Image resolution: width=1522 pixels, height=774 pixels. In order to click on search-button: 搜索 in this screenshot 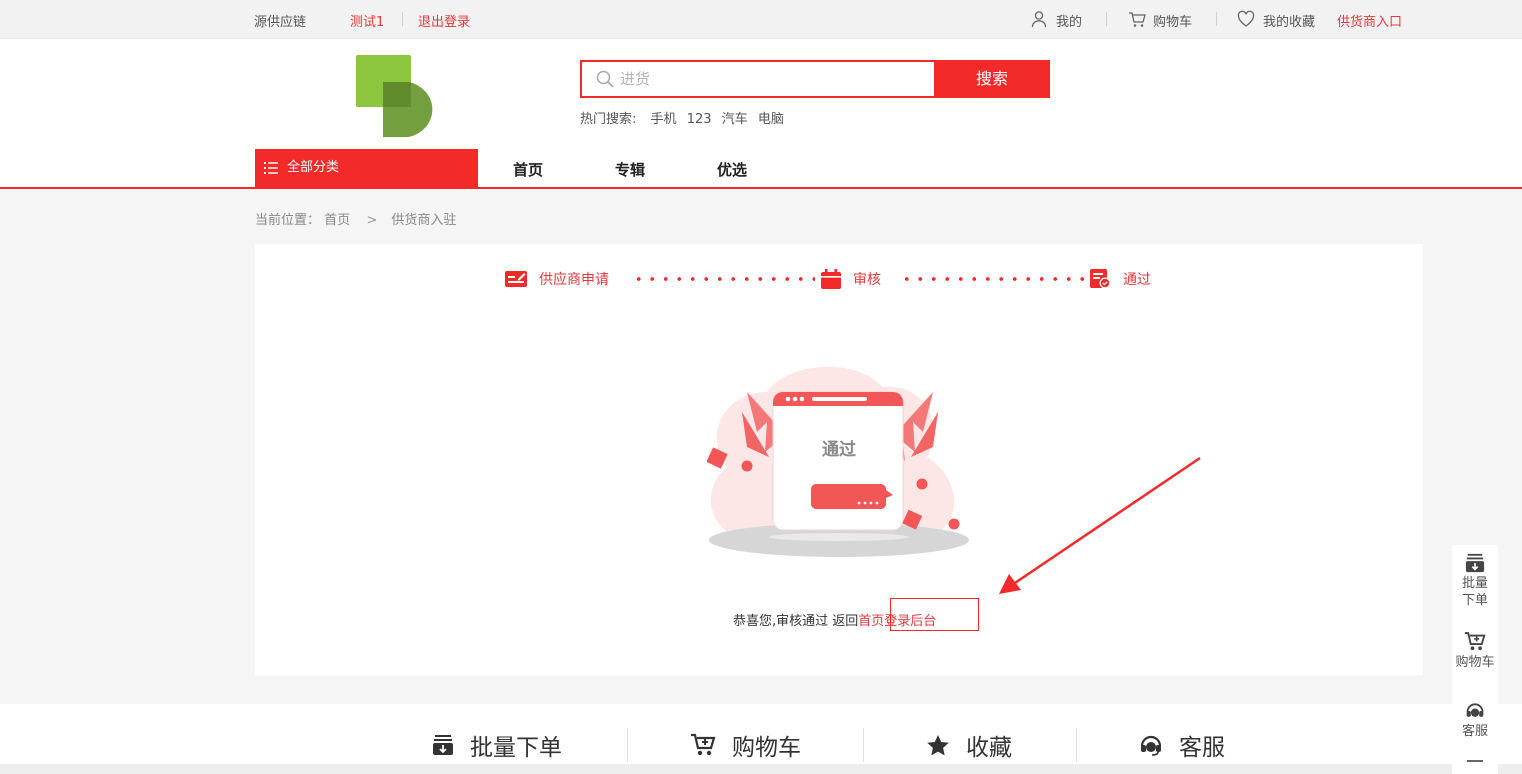, I will do `click(992, 79)`.